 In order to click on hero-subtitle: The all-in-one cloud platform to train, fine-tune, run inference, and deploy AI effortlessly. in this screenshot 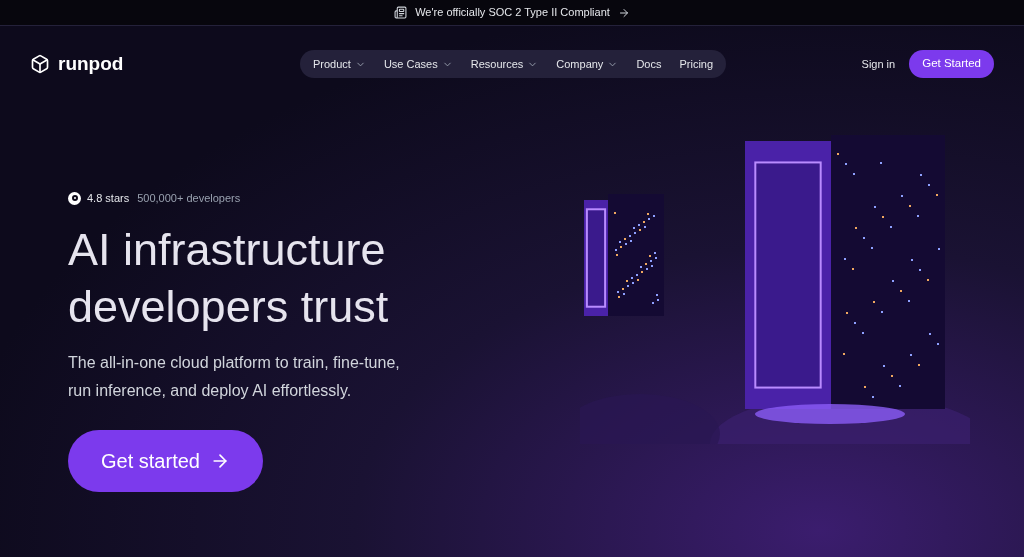, I will do `click(234, 376)`.